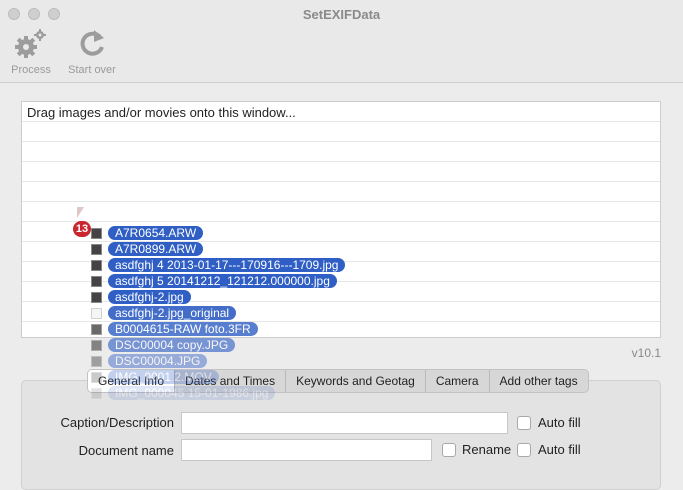 The width and height of the screenshot is (683, 490). I want to click on caption-auto-fill-checkbox, so click(524, 423).